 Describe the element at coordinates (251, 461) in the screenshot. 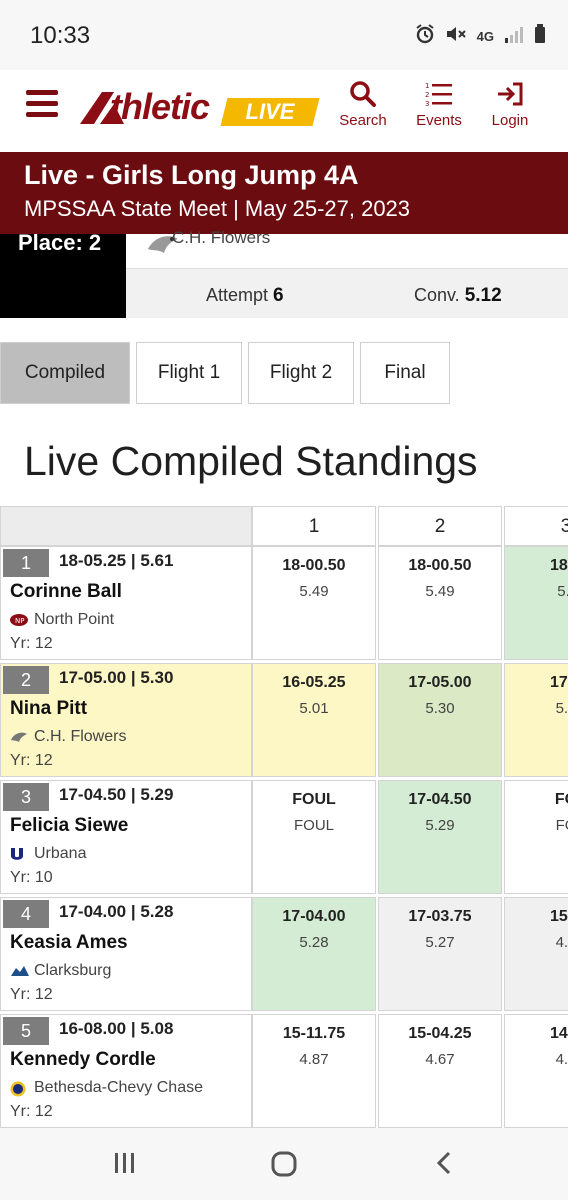

I see `section-title: Live Compiled Standings` at that location.